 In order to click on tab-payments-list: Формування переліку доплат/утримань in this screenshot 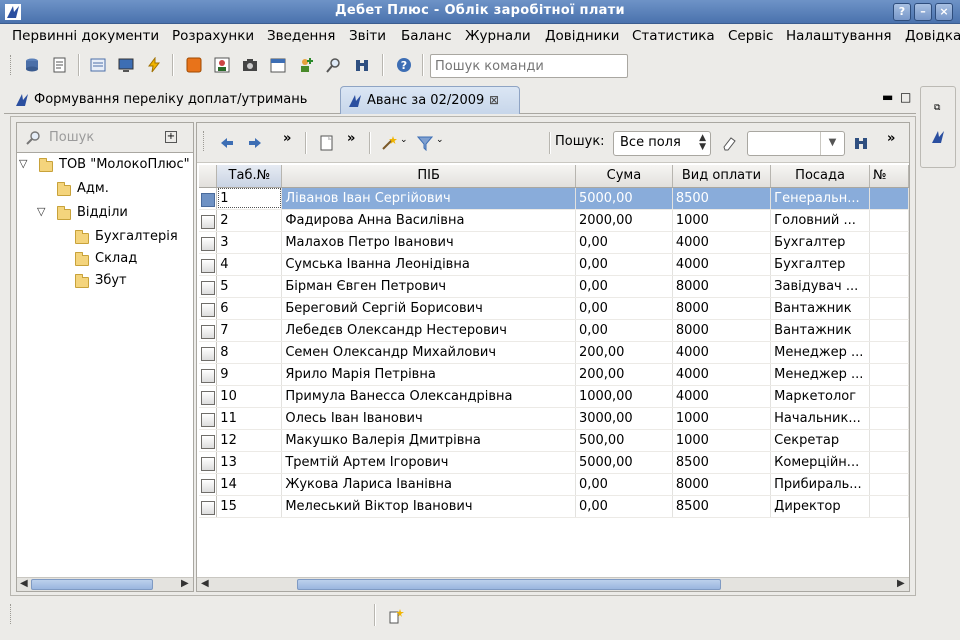, I will do `click(171, 100)`.